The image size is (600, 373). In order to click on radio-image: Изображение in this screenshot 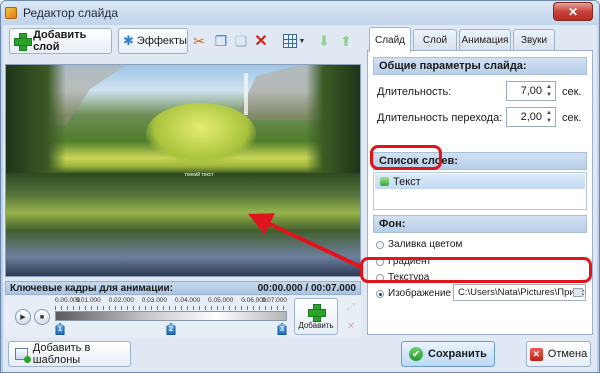, I will do `click(413, 293)`.